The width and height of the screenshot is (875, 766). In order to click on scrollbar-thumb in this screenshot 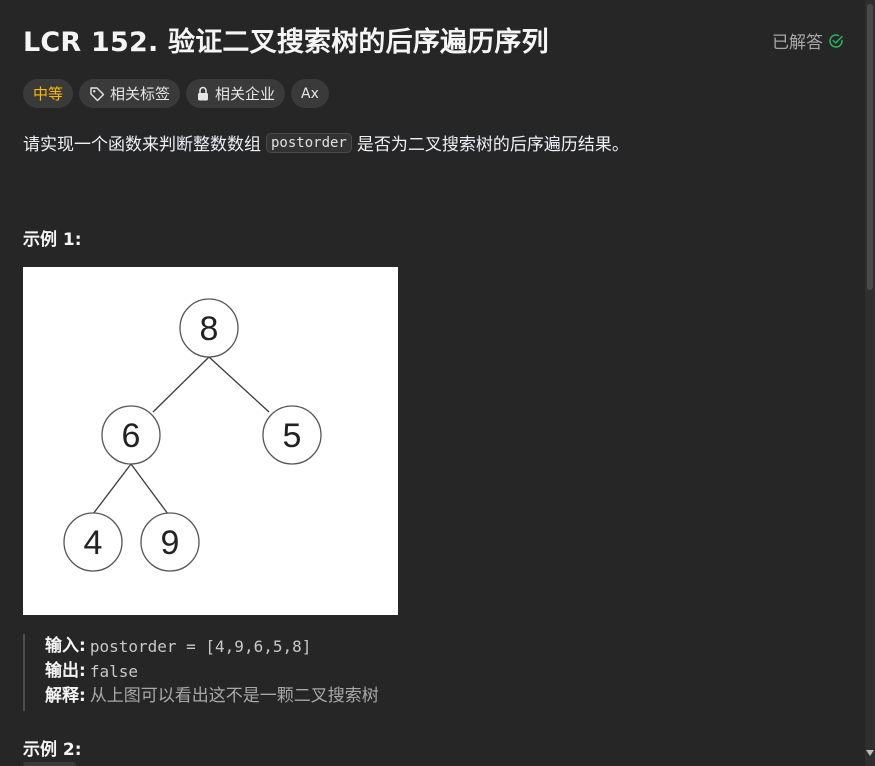, I will do `click(870, 147)`.